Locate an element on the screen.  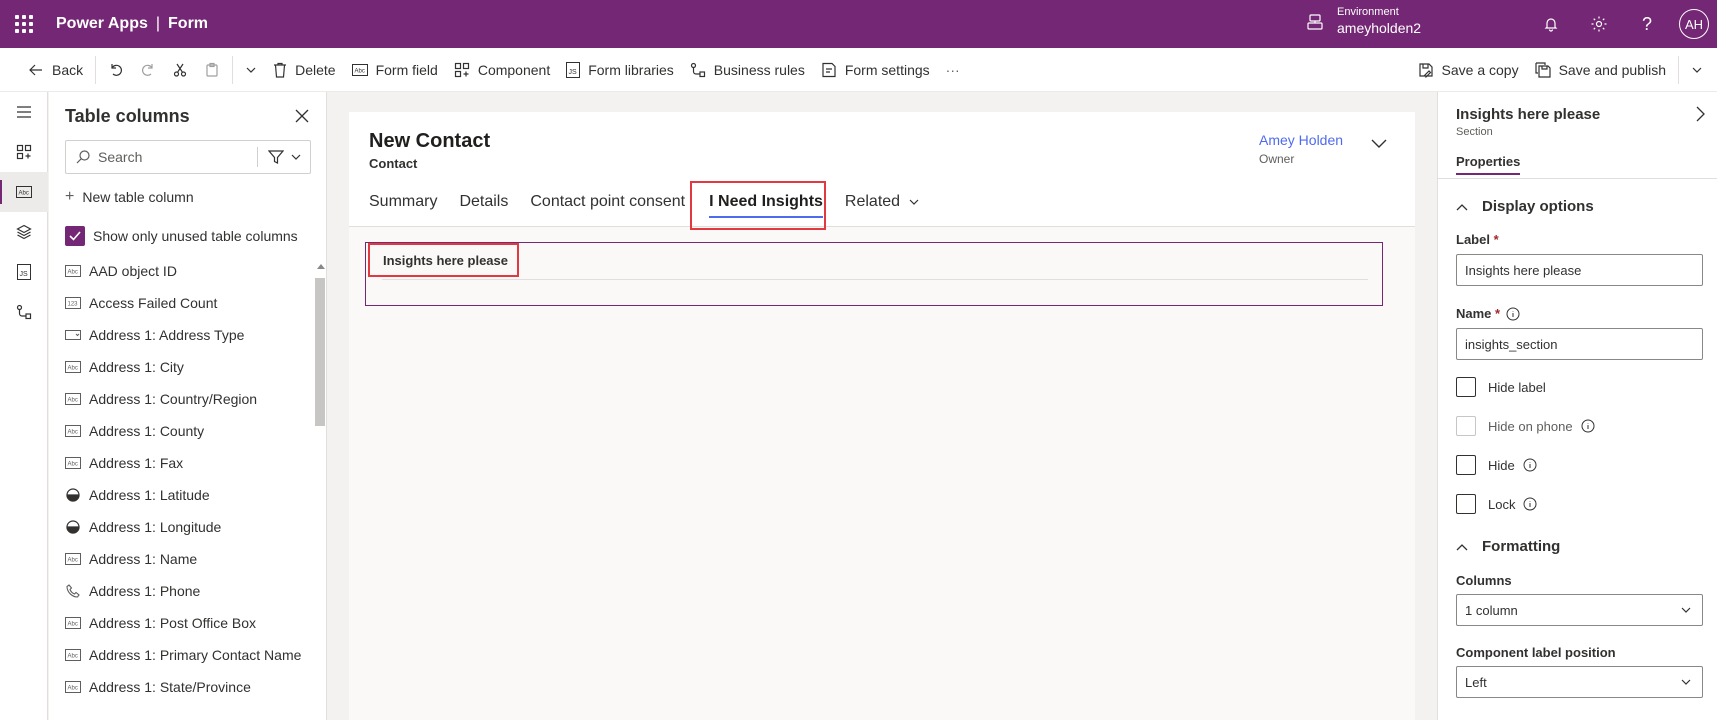
notifications-button is located at coordinates (1551, 24).